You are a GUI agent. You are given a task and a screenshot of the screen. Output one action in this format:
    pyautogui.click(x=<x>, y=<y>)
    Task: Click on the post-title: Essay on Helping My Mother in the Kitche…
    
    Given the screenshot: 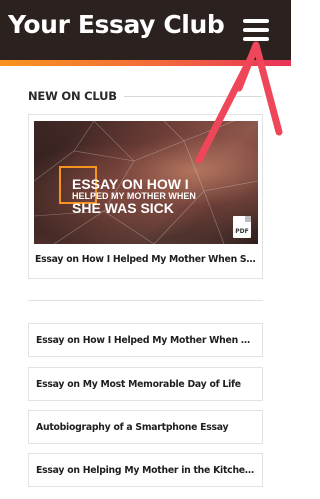 What is the action you would take?
    pyautogui.click(x=146, y=470)
    